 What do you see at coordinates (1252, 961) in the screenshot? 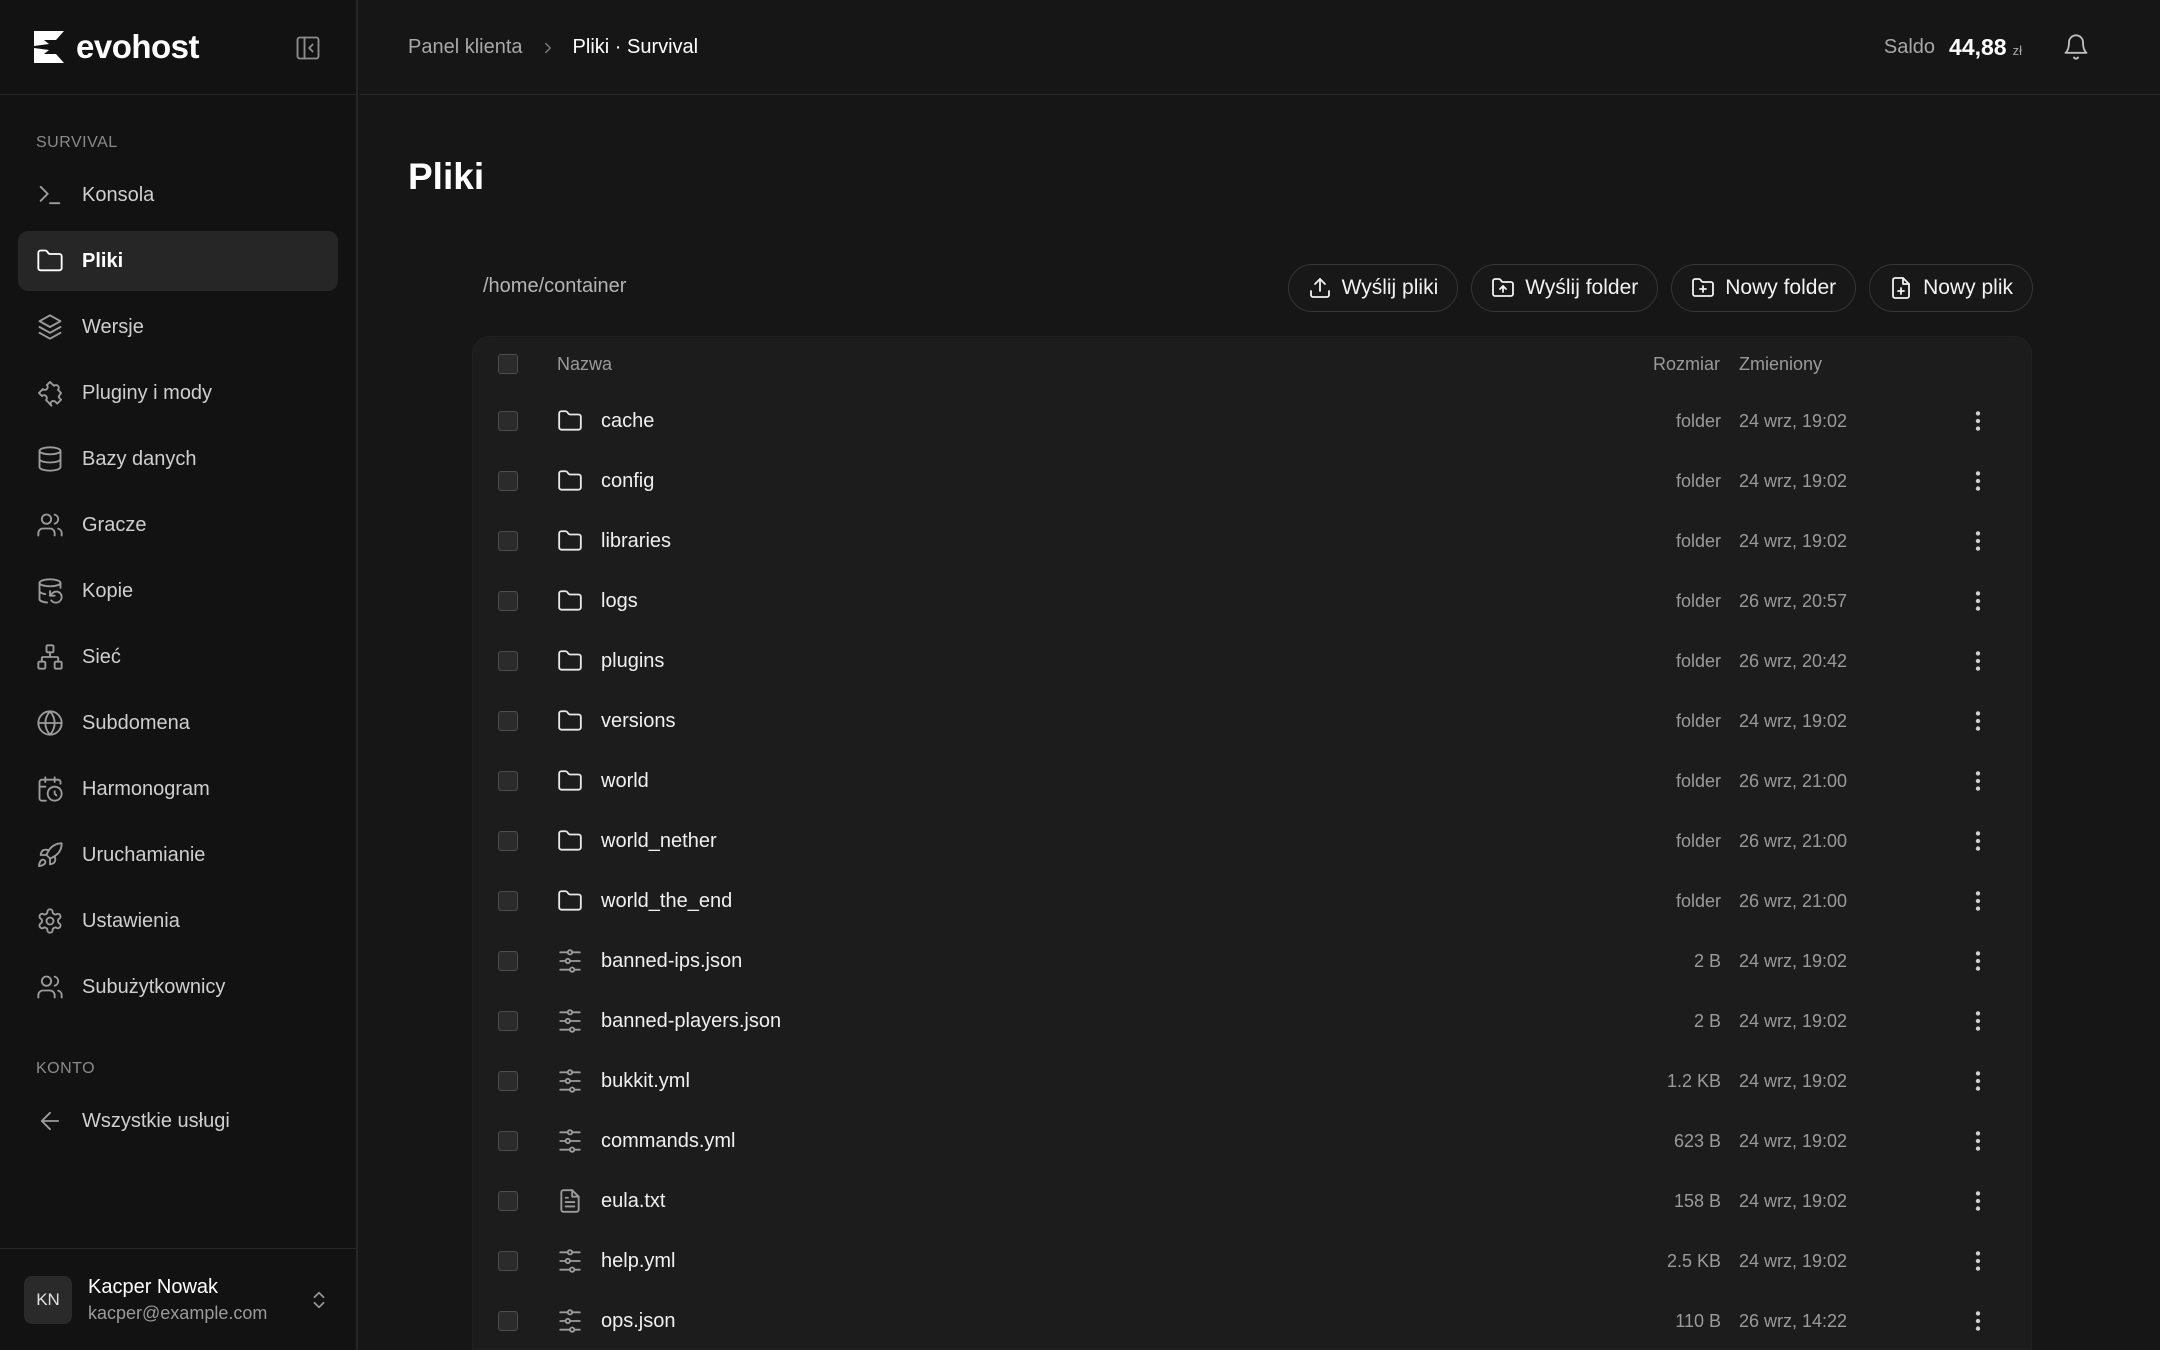
I see `table-row: banned-ips.json 2 B 24 wrz, 19:02` at bounding box center [1252, 961].